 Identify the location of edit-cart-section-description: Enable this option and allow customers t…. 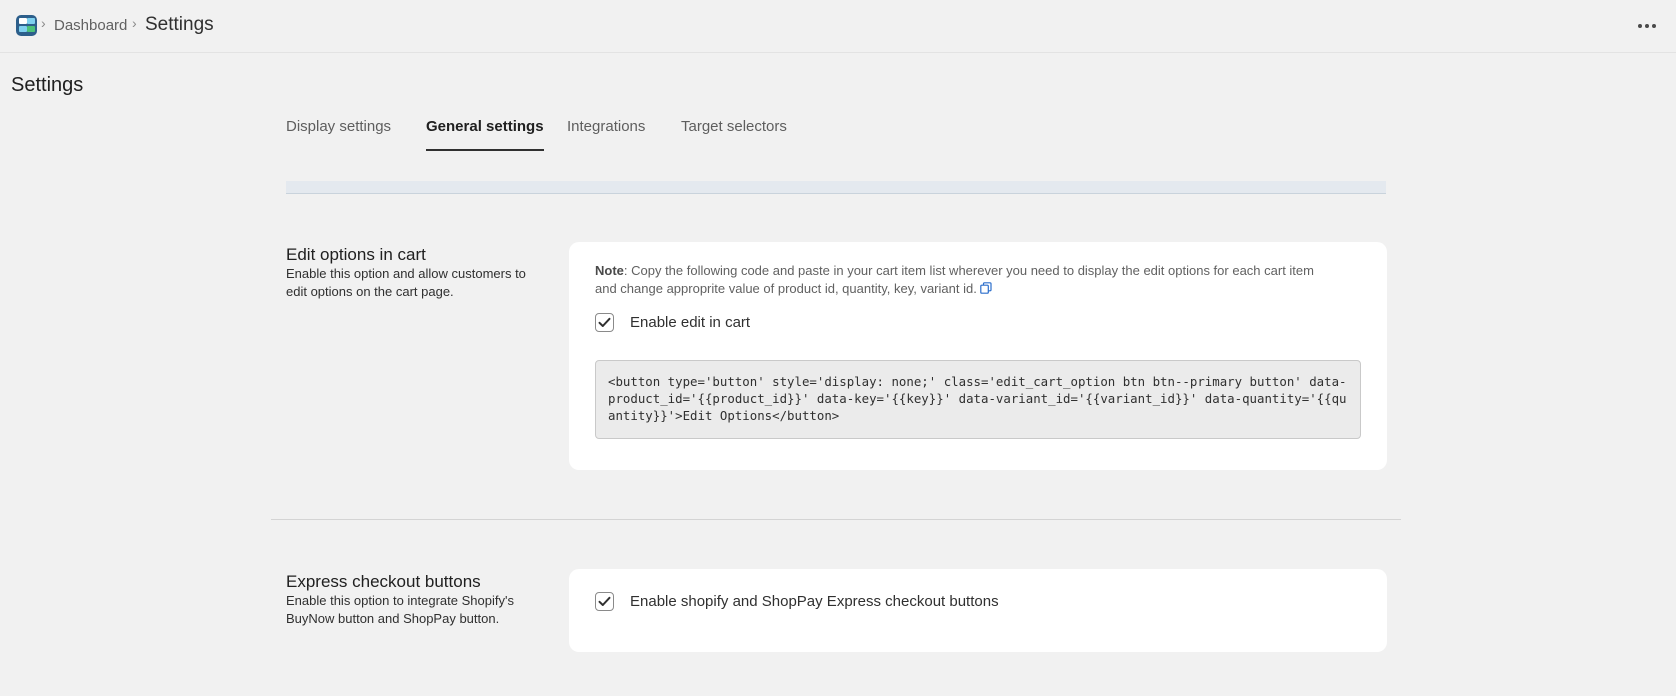
(406, 282).